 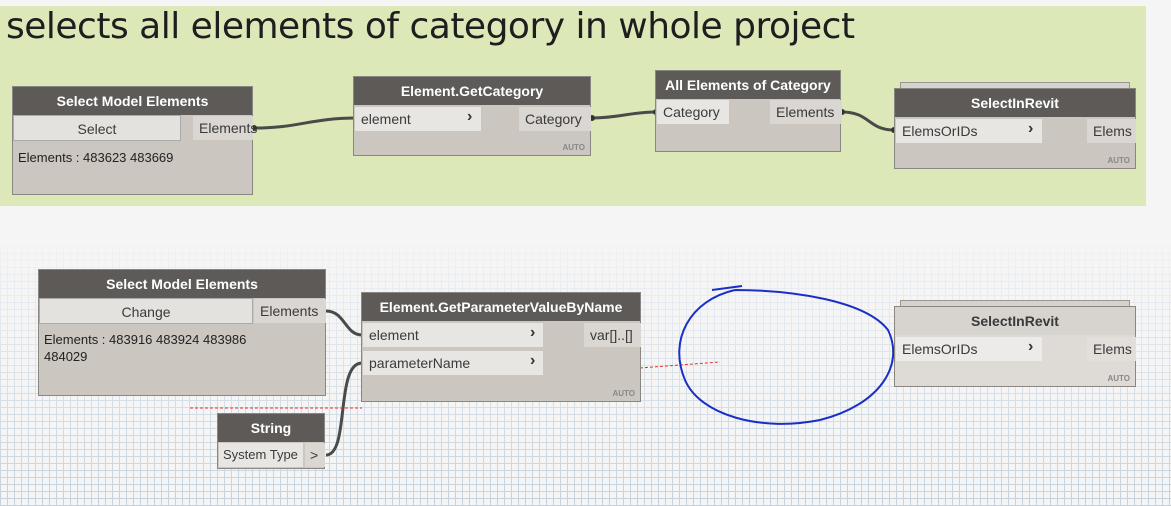 What do you see at coordinates (96, 157) in the screenshot?
I see `selection-info: Elements : 483623 483669` at bounding box center [96, 157].